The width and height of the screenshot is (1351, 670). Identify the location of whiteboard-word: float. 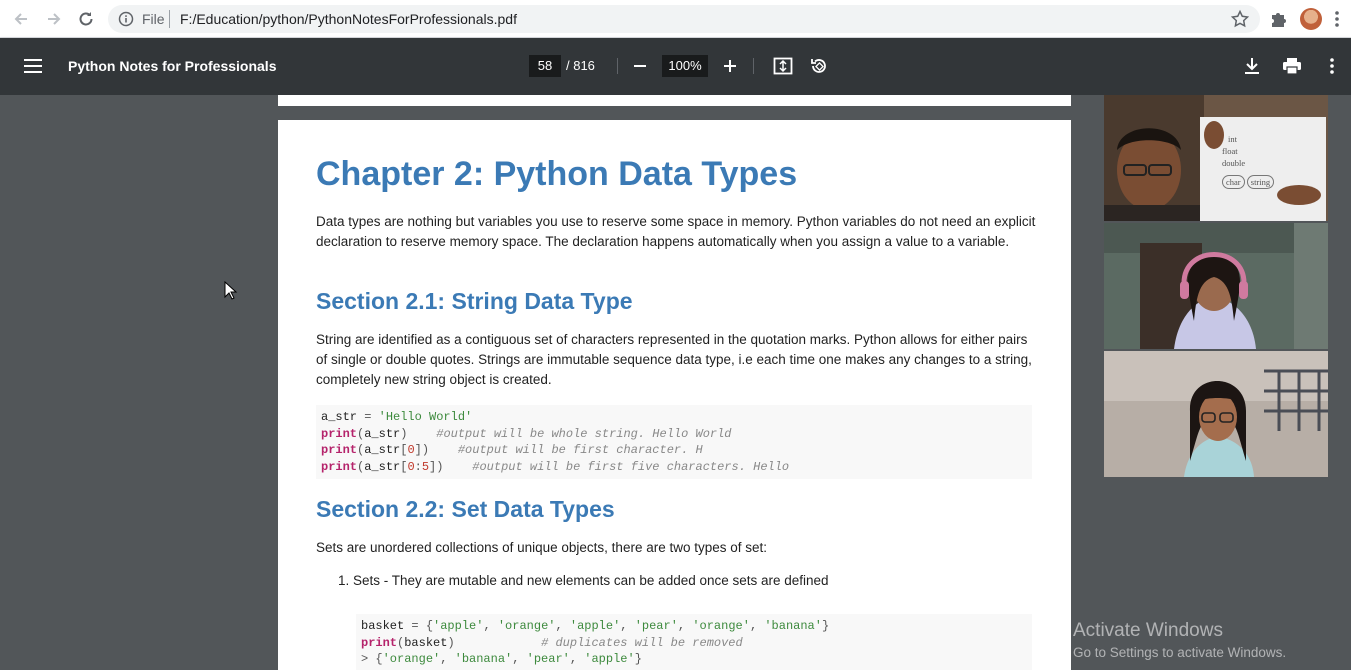
(1230, 151).